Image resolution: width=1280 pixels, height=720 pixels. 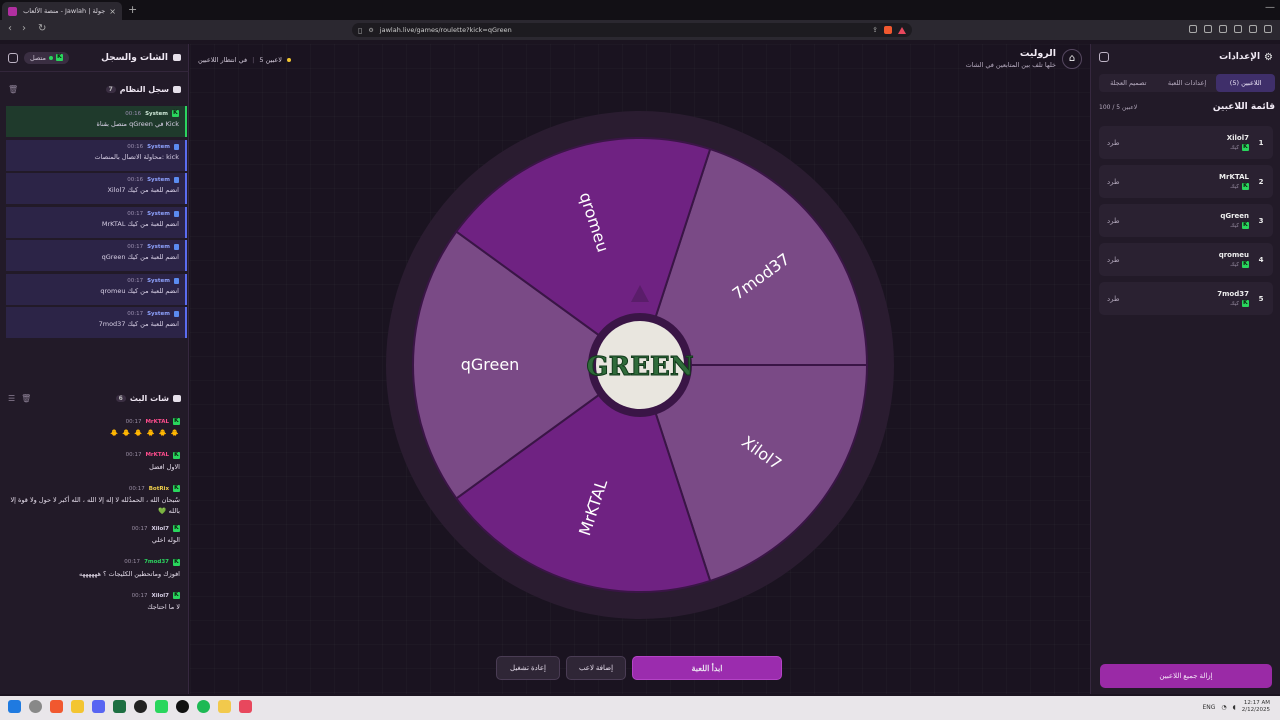 What do you see at coordinates (119, 706) in the screenshot?
I see `excel-icon` at bounding box center [119, 706].